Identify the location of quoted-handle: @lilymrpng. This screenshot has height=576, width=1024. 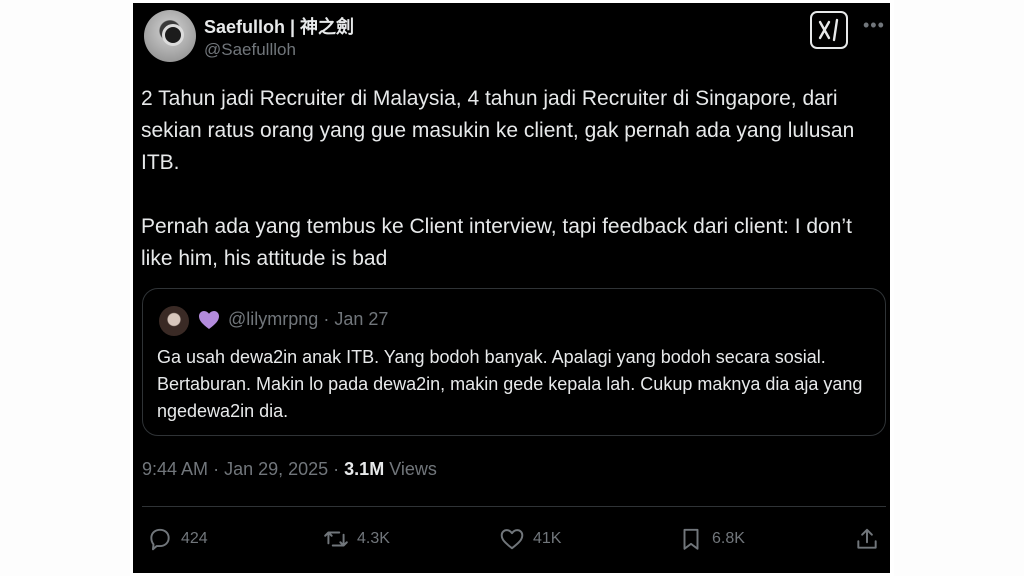
(273, 319).